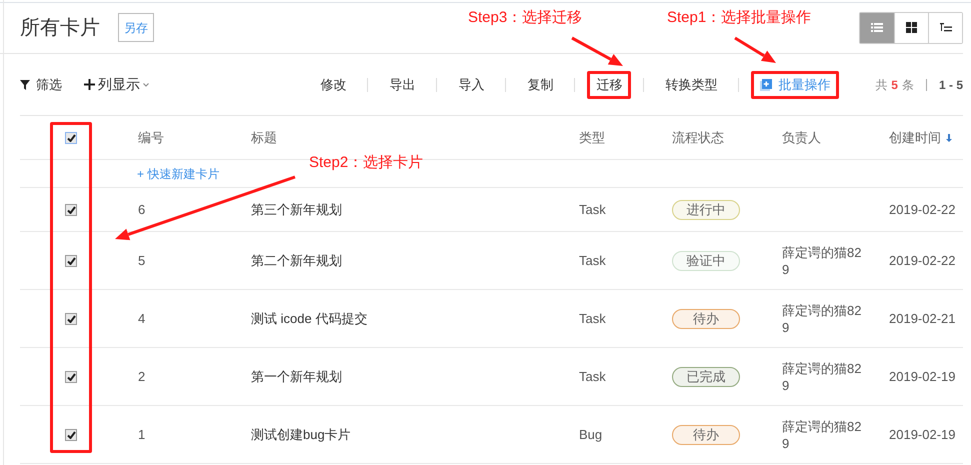  What do you see at coordinates (698, 138) in the screenshot?
I see `column-header: 流程状态` at bounding box center [698, 138].